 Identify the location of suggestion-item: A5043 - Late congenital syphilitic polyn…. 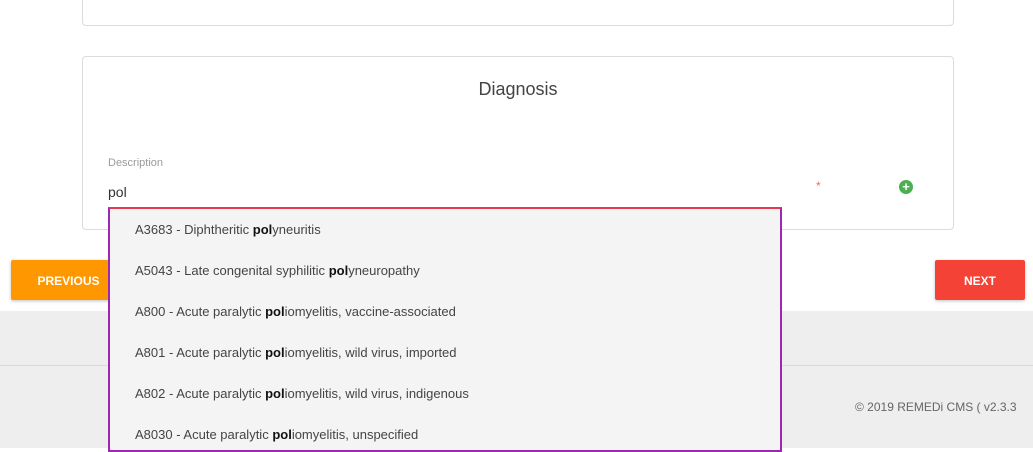
(445, 270).